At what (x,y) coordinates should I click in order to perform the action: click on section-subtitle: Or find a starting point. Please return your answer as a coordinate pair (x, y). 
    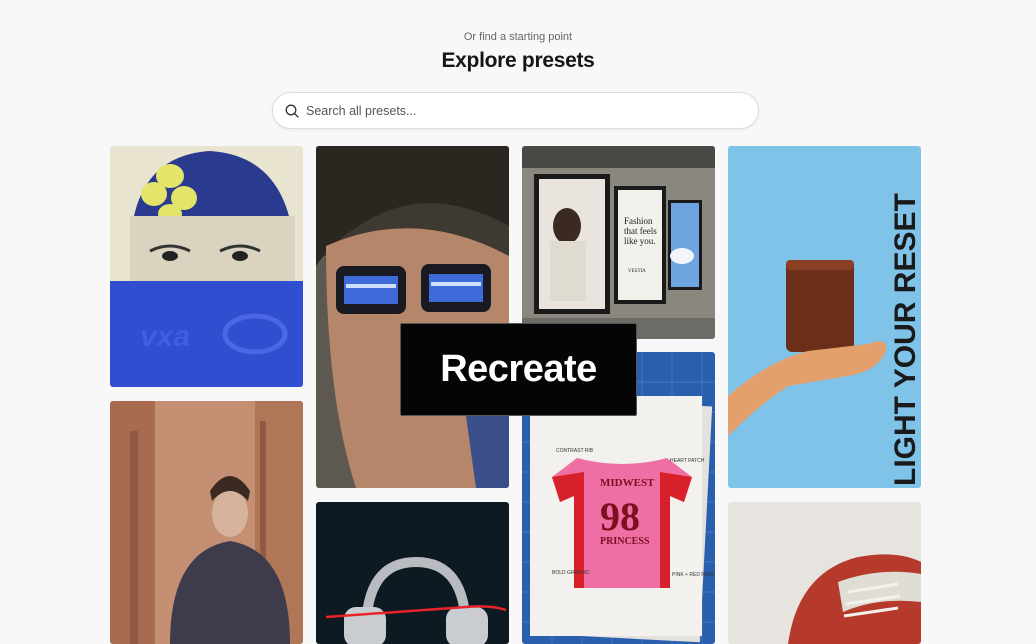
    Looking at the image, I should click on (518, 37).